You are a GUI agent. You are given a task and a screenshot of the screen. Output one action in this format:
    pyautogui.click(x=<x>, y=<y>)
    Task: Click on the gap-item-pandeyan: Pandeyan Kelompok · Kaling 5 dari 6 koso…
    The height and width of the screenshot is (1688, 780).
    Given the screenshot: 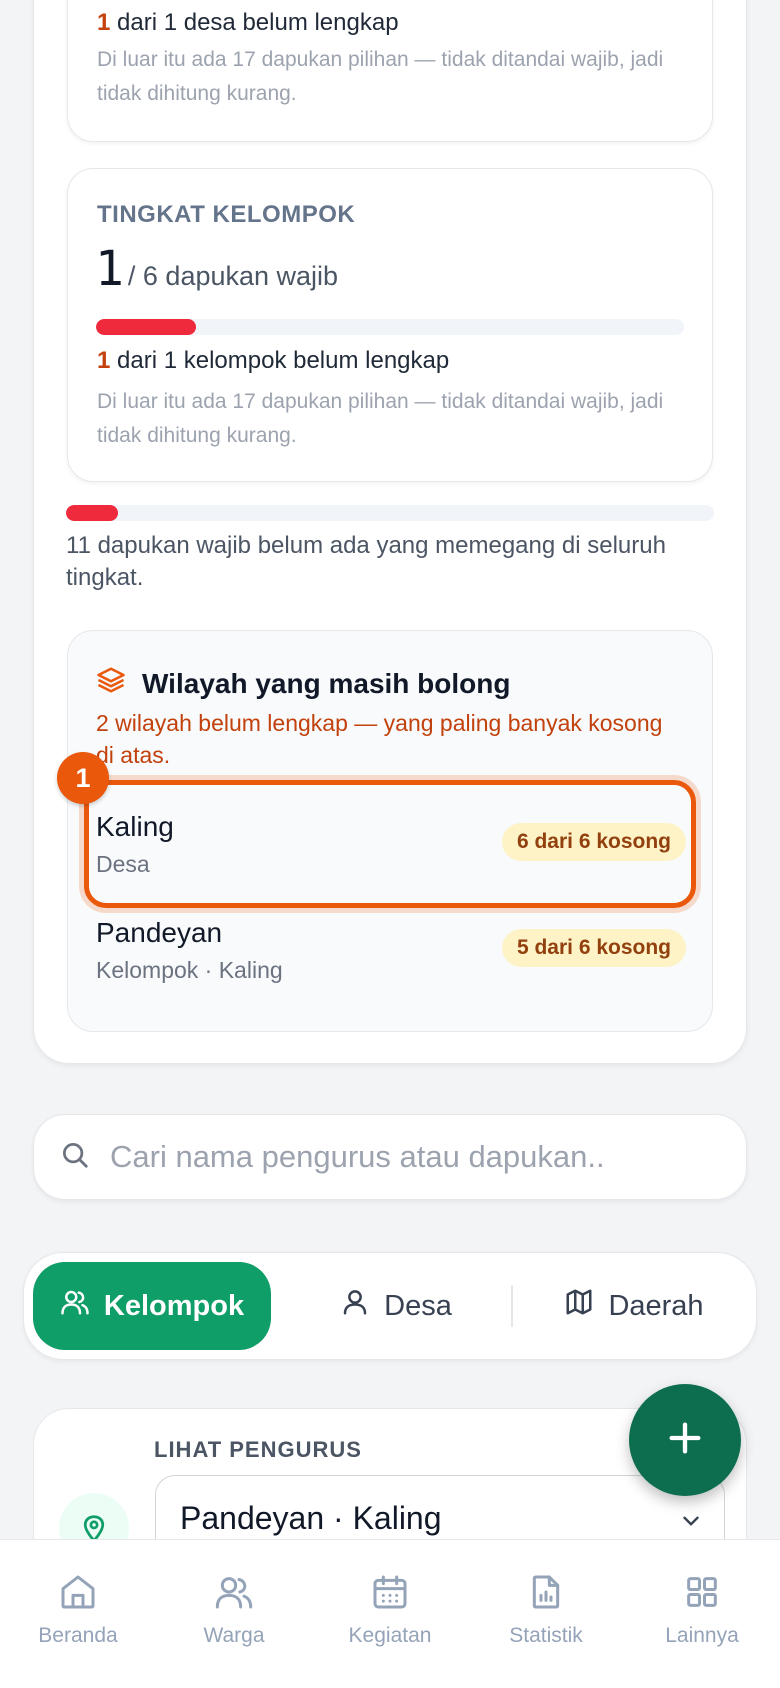 What is the action you would take?
    pyautogui.click(x=391, y=957)
    